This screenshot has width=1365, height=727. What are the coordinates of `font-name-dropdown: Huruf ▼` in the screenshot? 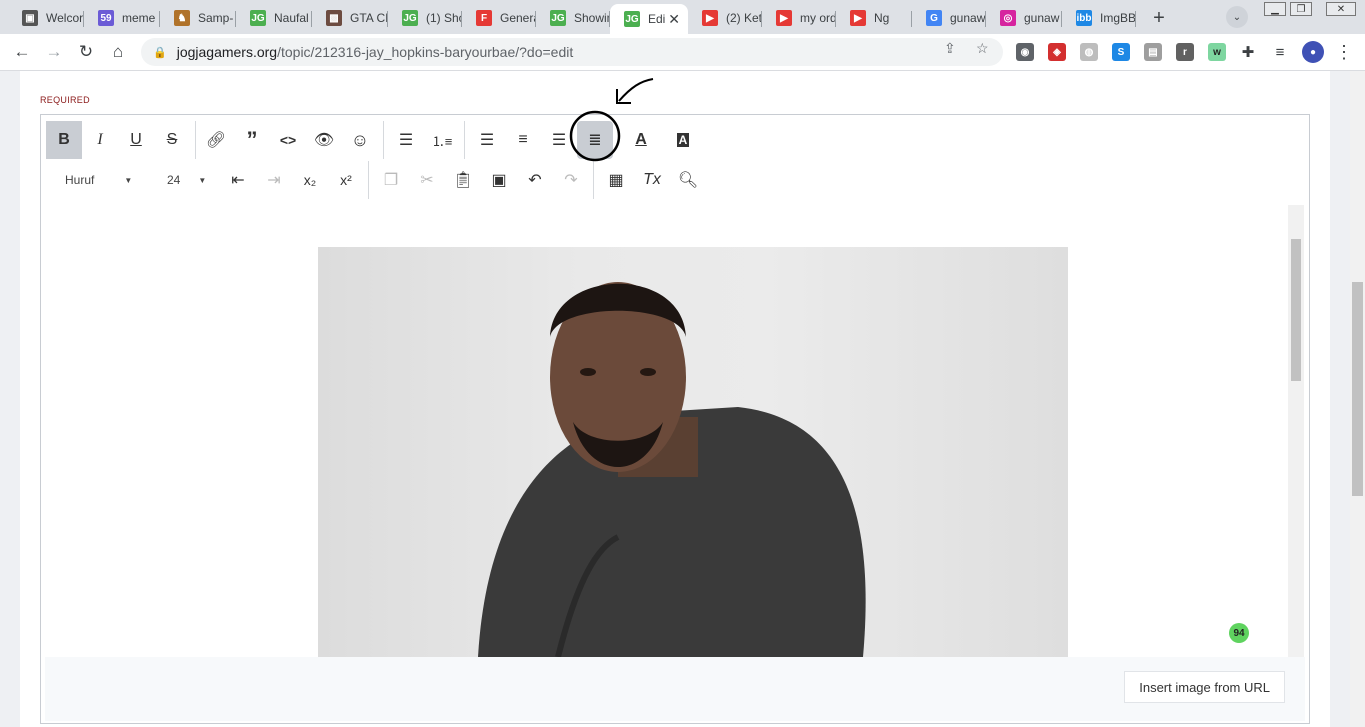 It's located at (98, 180).